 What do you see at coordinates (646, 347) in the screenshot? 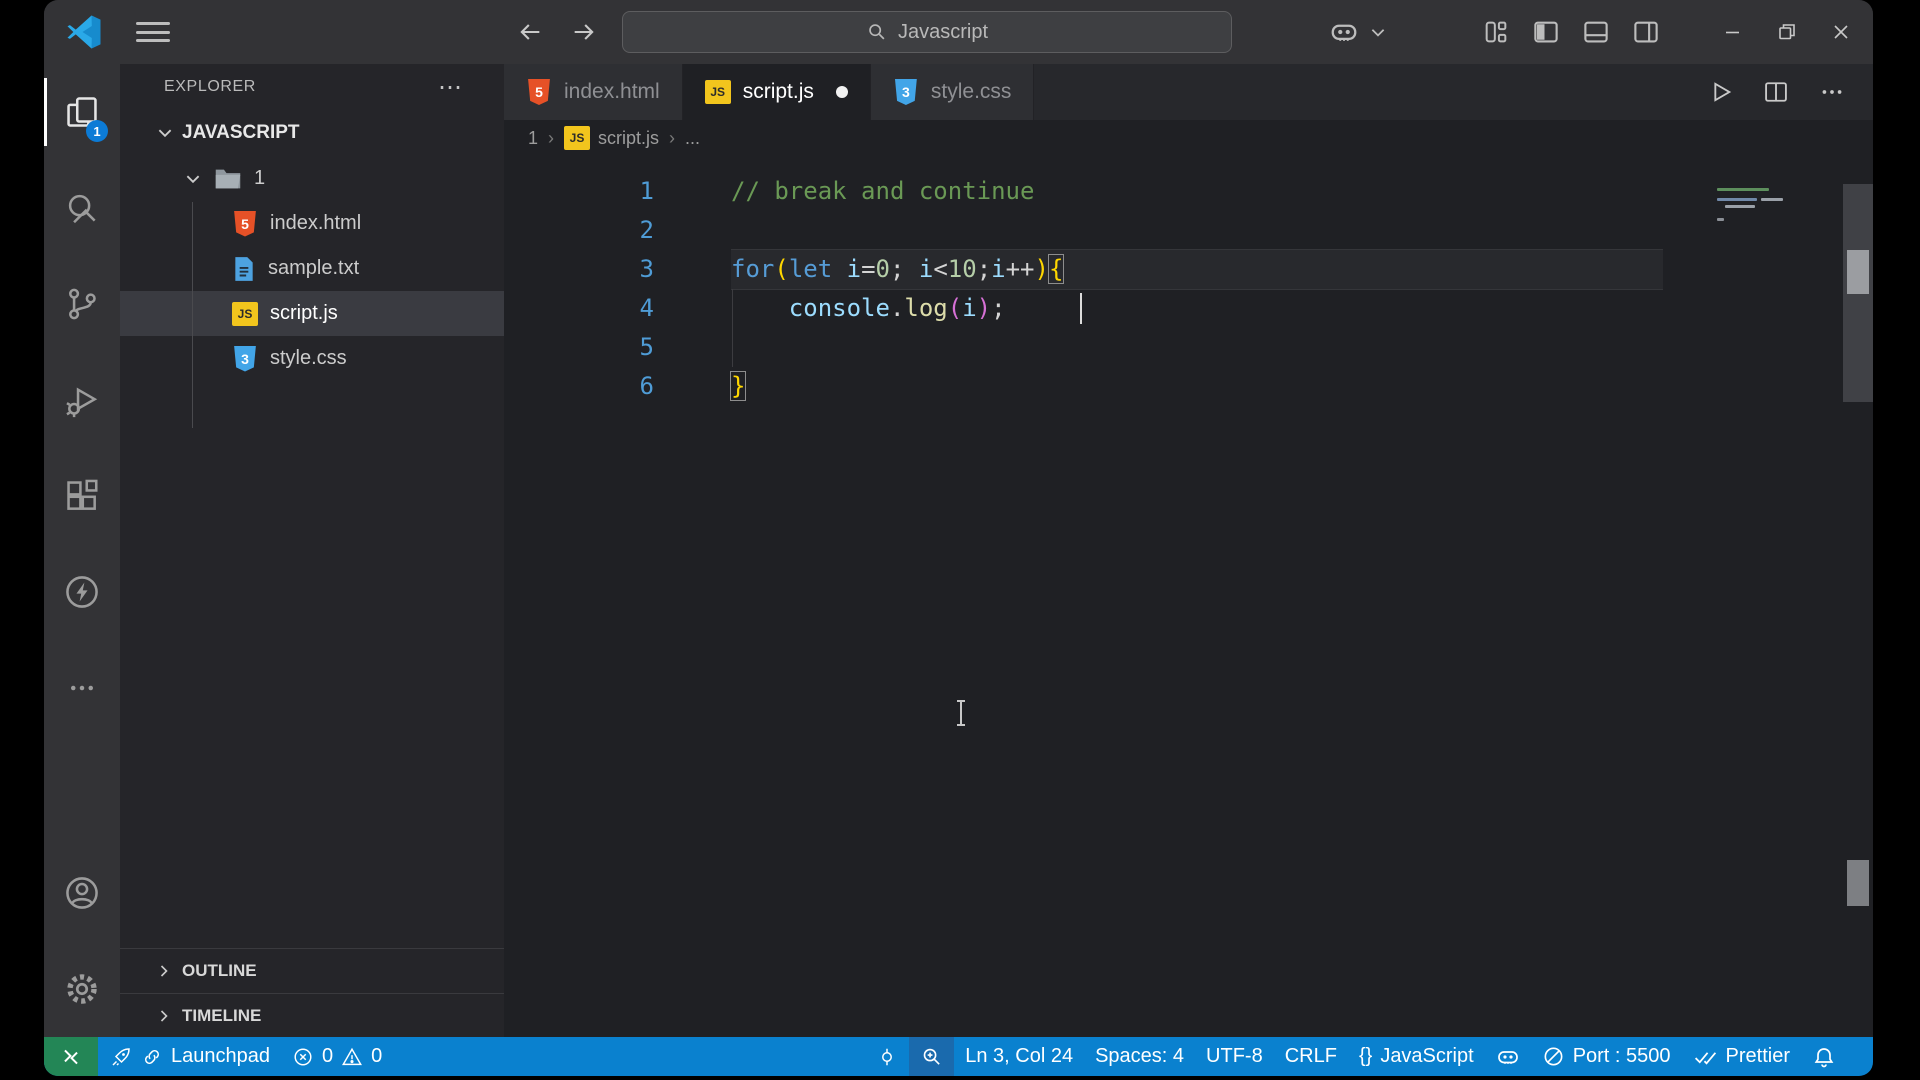
I see `line-number: 5` at bounding box center [646, 347].